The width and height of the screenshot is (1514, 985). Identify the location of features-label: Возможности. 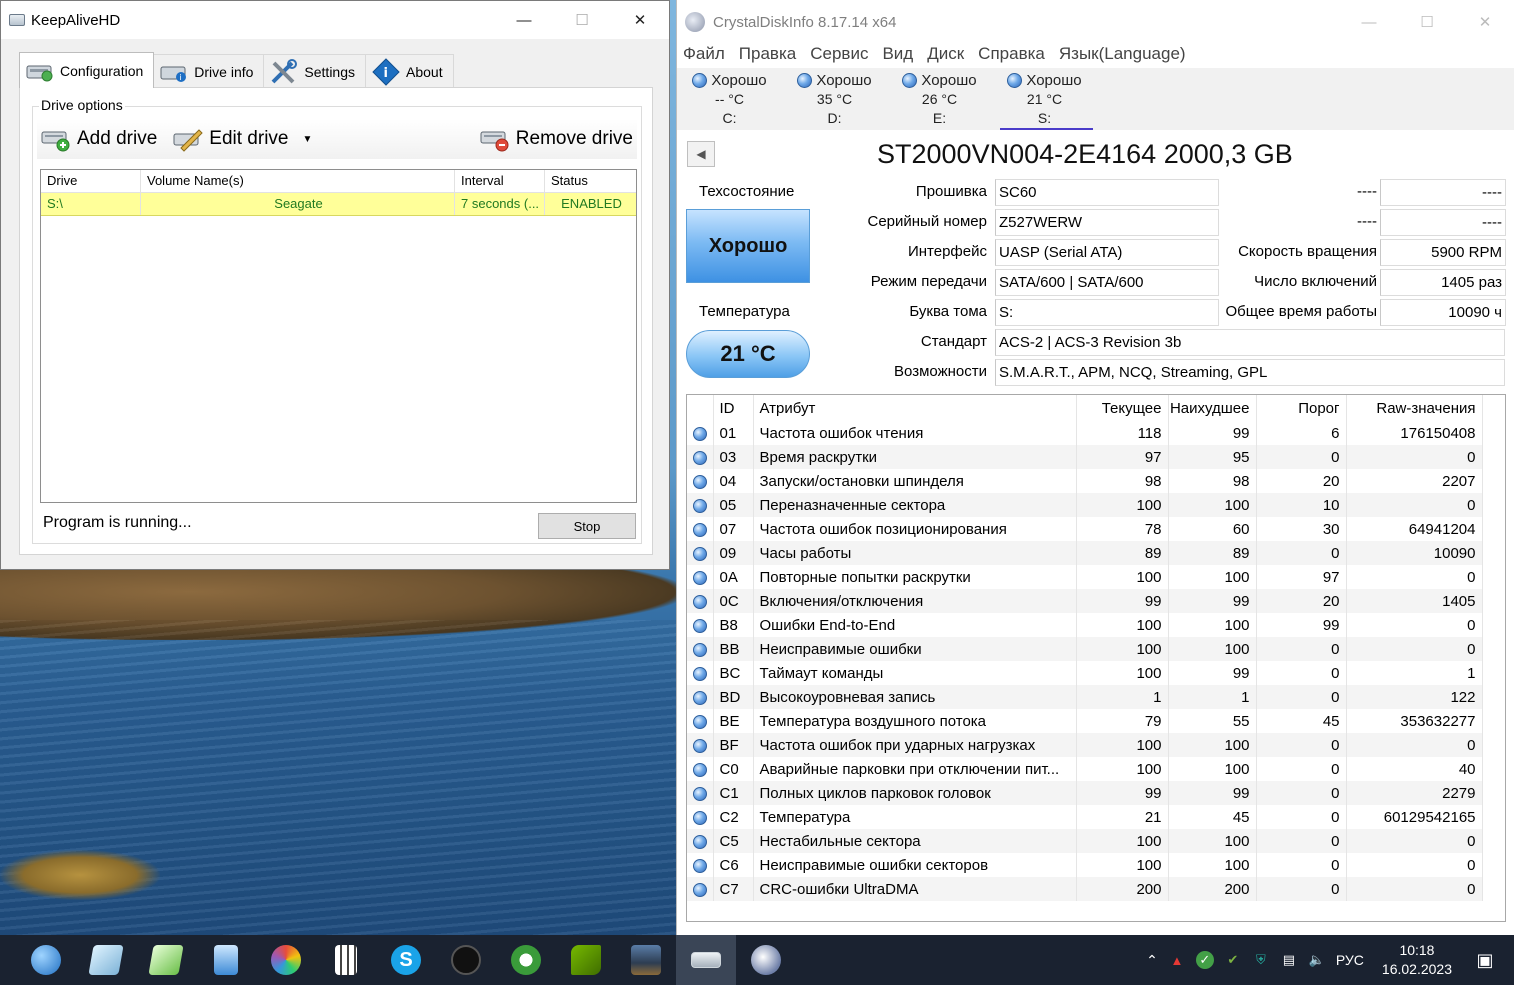
(940, 371).